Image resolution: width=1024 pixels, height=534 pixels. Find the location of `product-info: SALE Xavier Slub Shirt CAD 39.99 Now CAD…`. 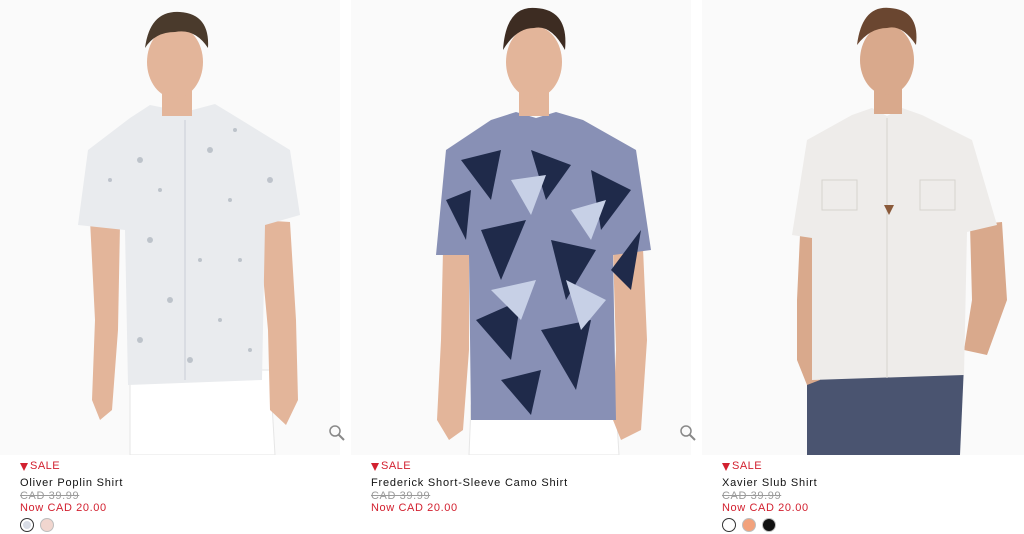

product-info: SALE Xavier Slub Shirt CAD 39.99 Now CAD… is located at coordinates (770, 496).